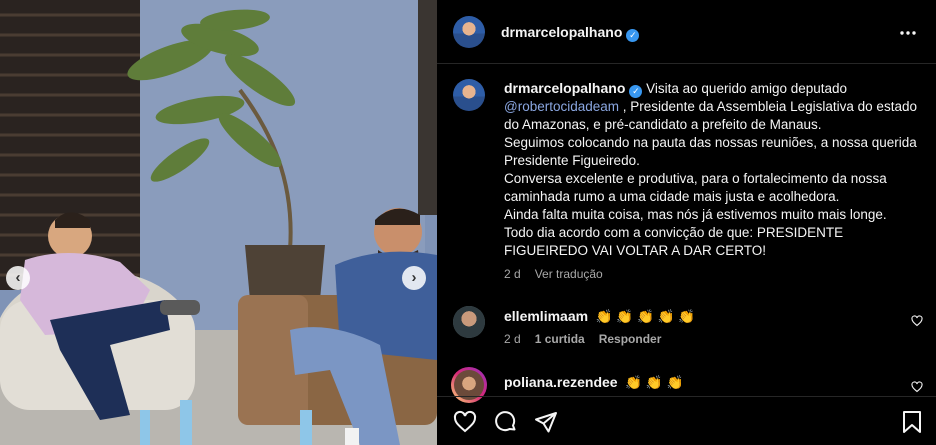 This screenshot has width=936, height=445. Describe the element at coordinates (654, 382) in the screenshot. I see `comment-text: 👏 👏 👏` at that location.